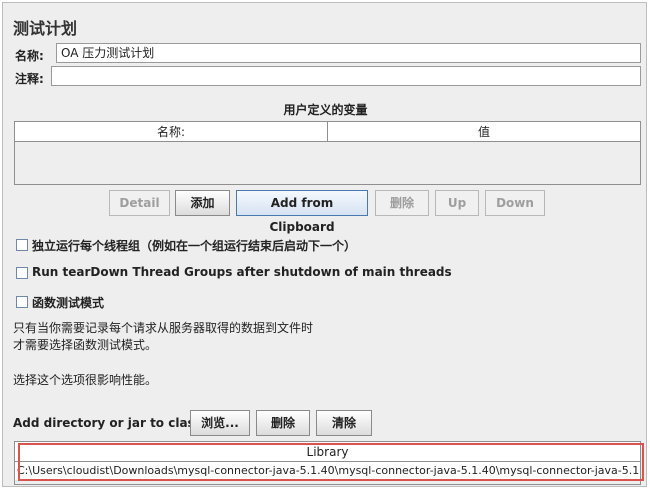  What do you see at coordinates (202, 203) in the screenshot?
I see `add-button: 添加` at bounding box center [202, 203].